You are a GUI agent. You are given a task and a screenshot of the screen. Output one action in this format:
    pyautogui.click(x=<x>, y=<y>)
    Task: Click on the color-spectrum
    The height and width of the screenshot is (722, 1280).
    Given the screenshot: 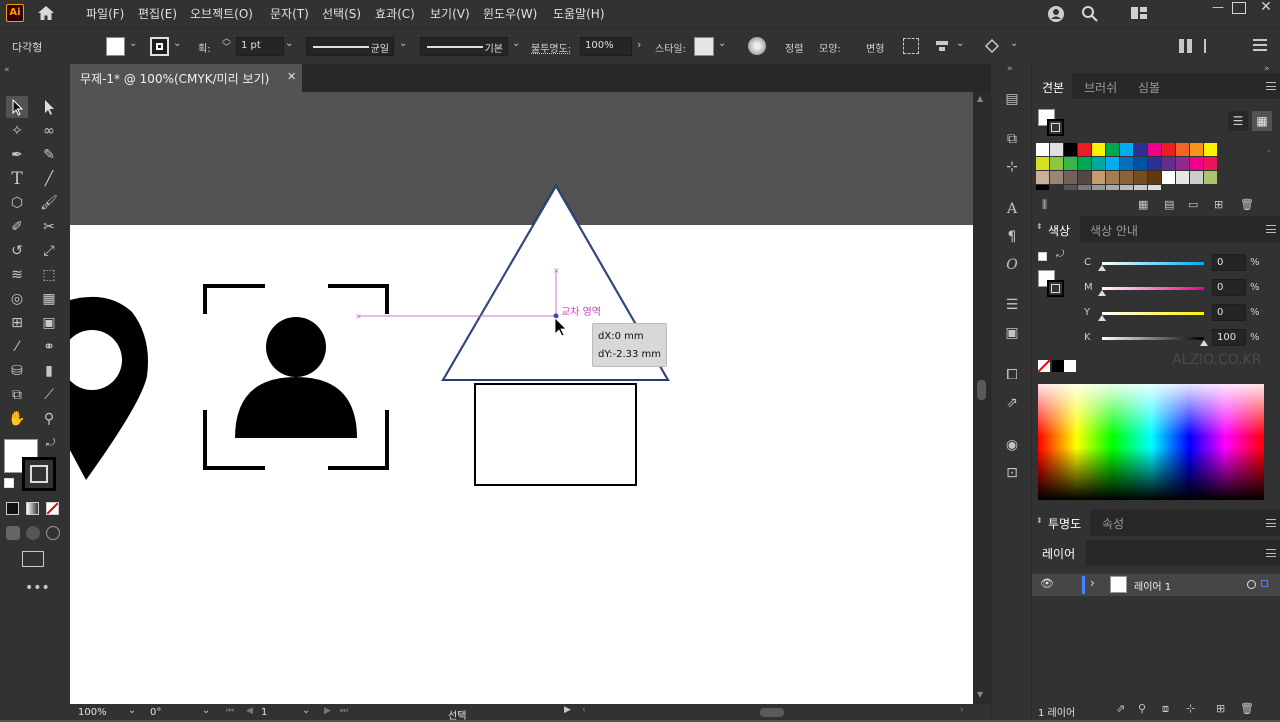 What is the action you would take?
    pyautogui.click(x=1151, y=442)
    